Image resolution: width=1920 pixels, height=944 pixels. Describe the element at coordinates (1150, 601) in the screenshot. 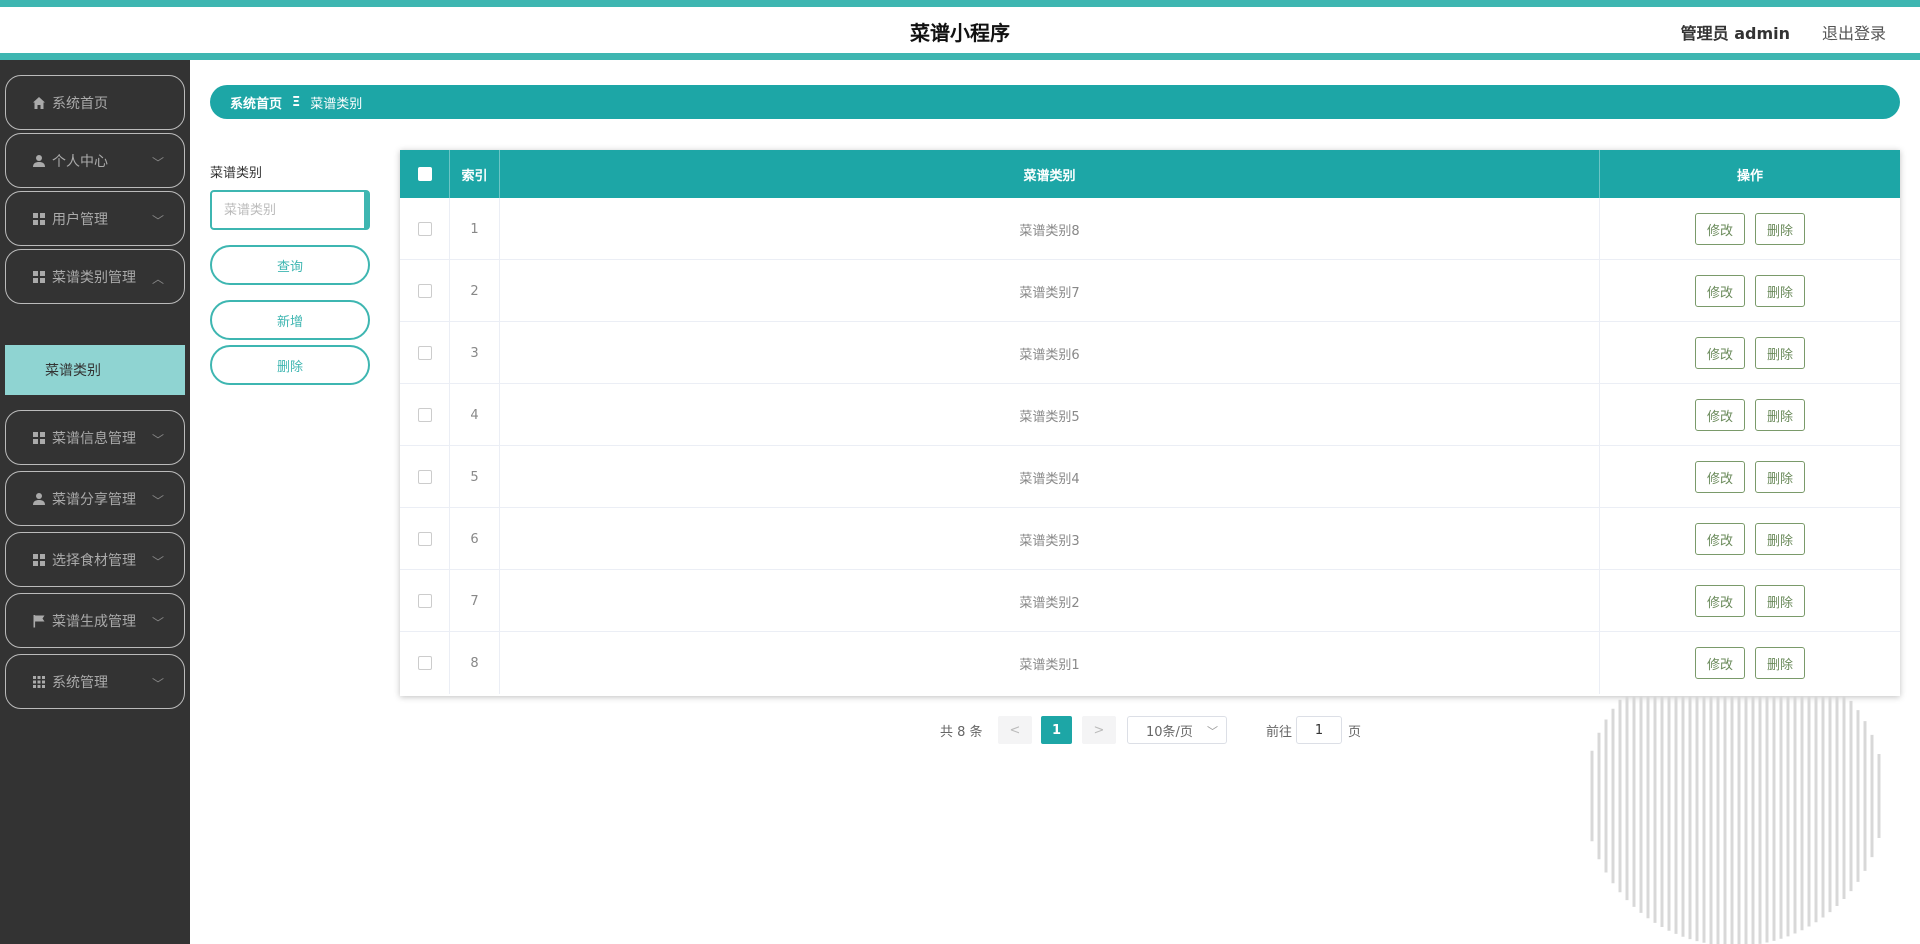

I see `table-row: 7 菜谱类别2 修改 删除` at that location.